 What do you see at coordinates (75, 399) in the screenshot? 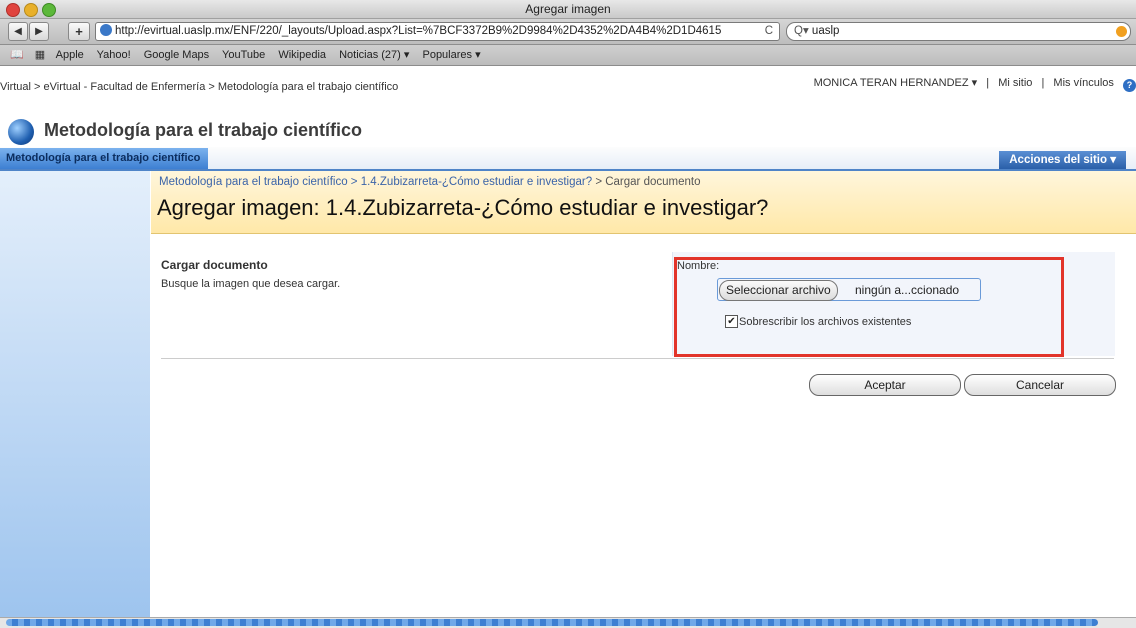
I see `left-navigation-panel` at bounding box center [75, 399].